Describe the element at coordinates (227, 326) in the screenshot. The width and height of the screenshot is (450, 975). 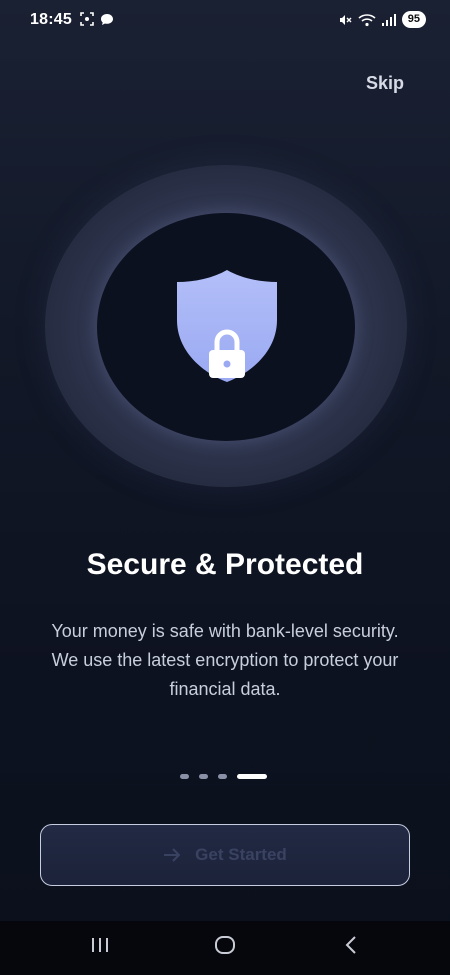
I see `shield-lock-icon` at that location.